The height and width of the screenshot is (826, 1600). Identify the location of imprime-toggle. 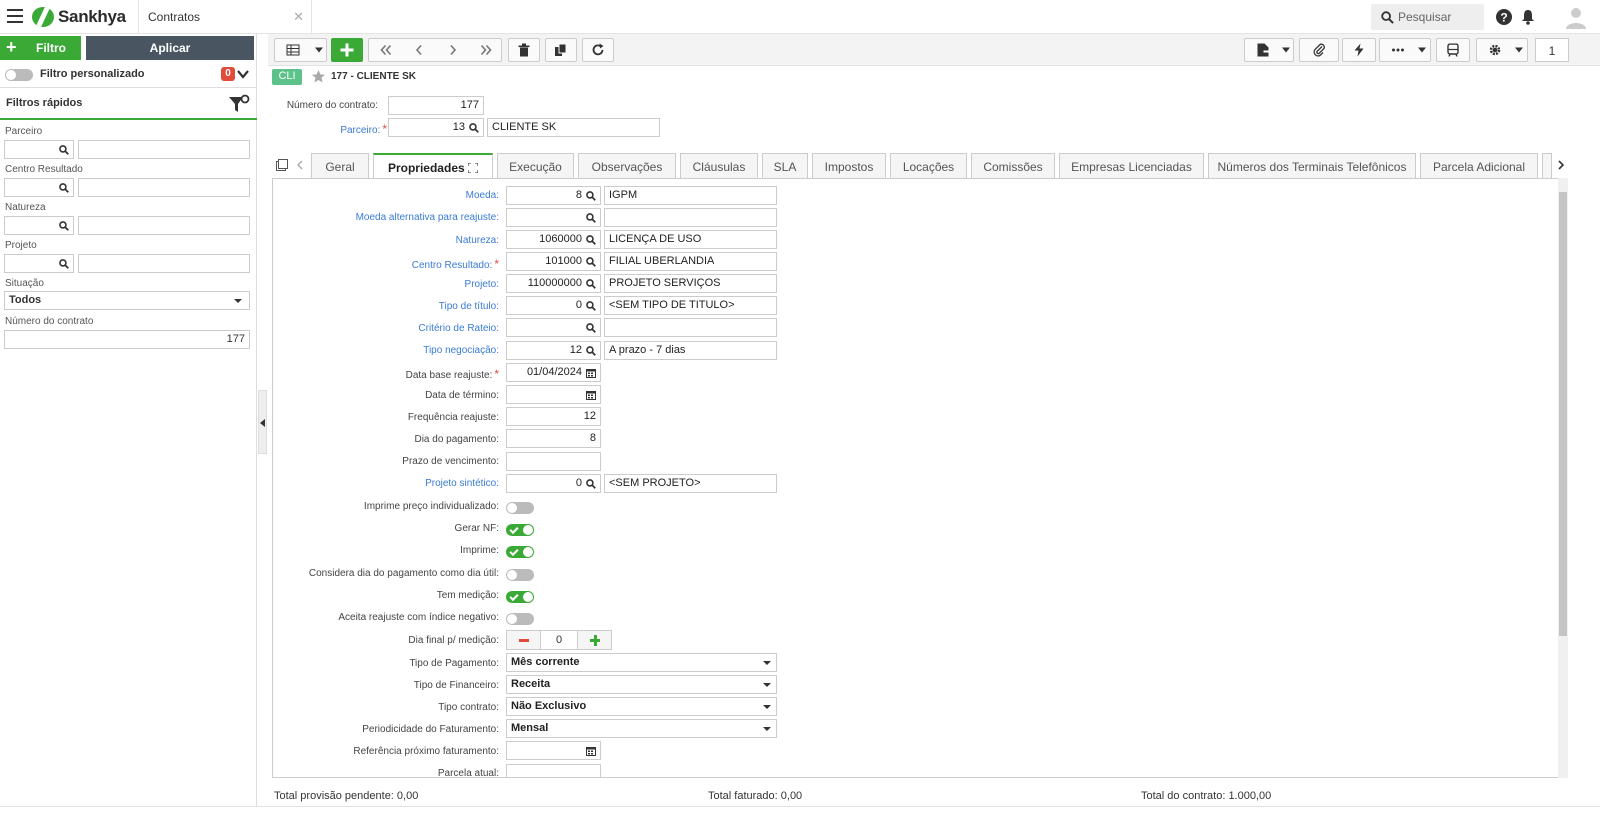
(520, 552).